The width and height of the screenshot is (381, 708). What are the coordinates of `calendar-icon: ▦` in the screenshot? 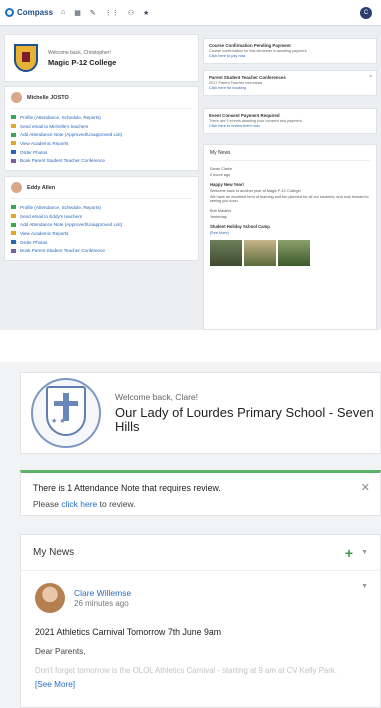 It's located at (77, 13).